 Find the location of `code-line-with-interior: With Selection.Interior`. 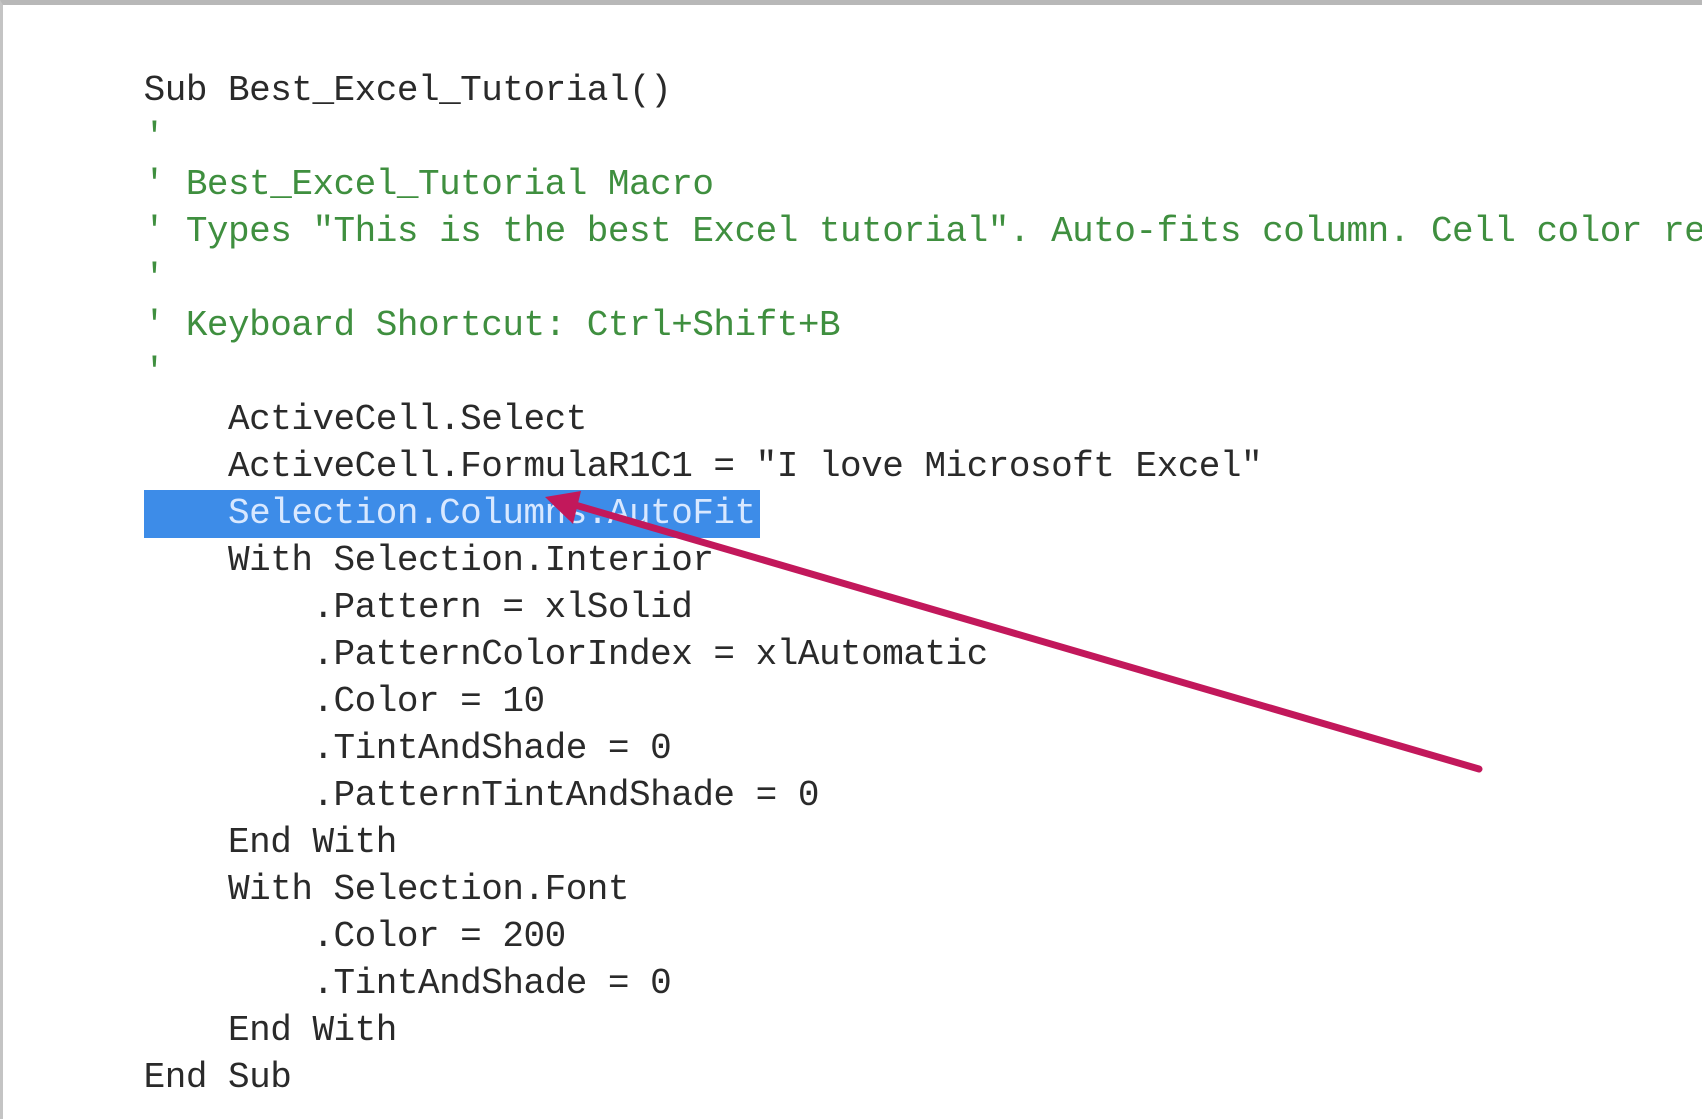

code-line-with-interior: With Selection.Interior is located at coordinates (365, 535).